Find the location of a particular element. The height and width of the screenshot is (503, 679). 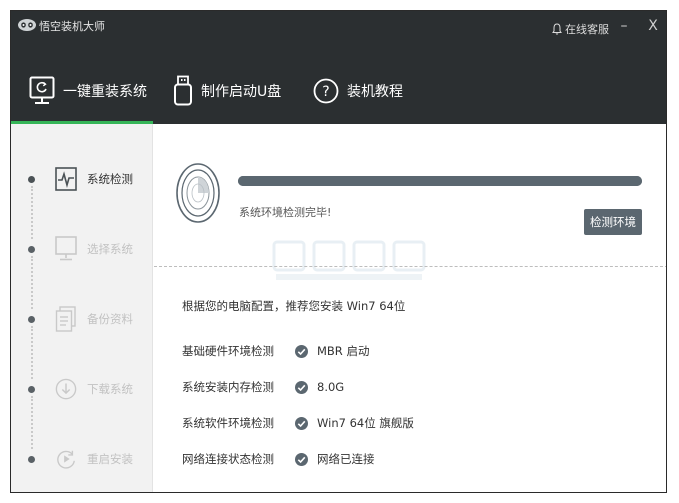

question-circle-icon: ? is located at coordinates (326, 91).